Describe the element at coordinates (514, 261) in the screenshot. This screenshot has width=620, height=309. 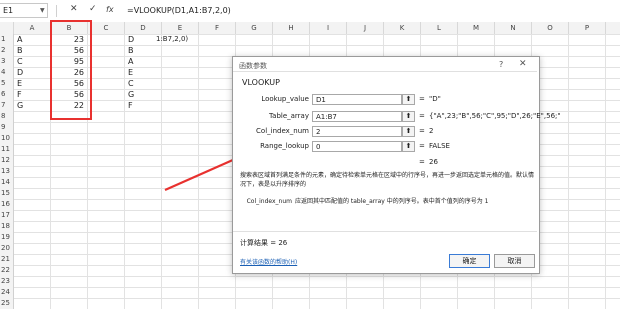
I see `cancel-button: 取消` at that location.